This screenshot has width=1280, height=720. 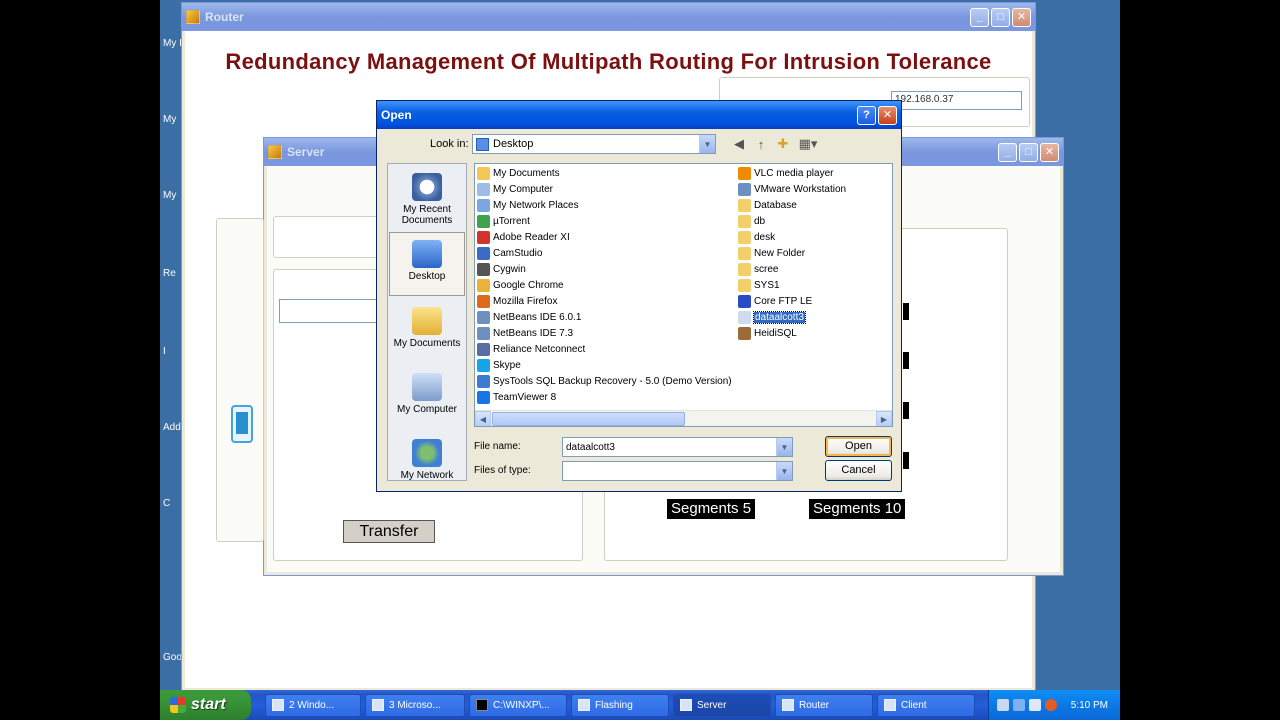 I want to click on desktop-icon-label: I, so click(x=164, y=351).